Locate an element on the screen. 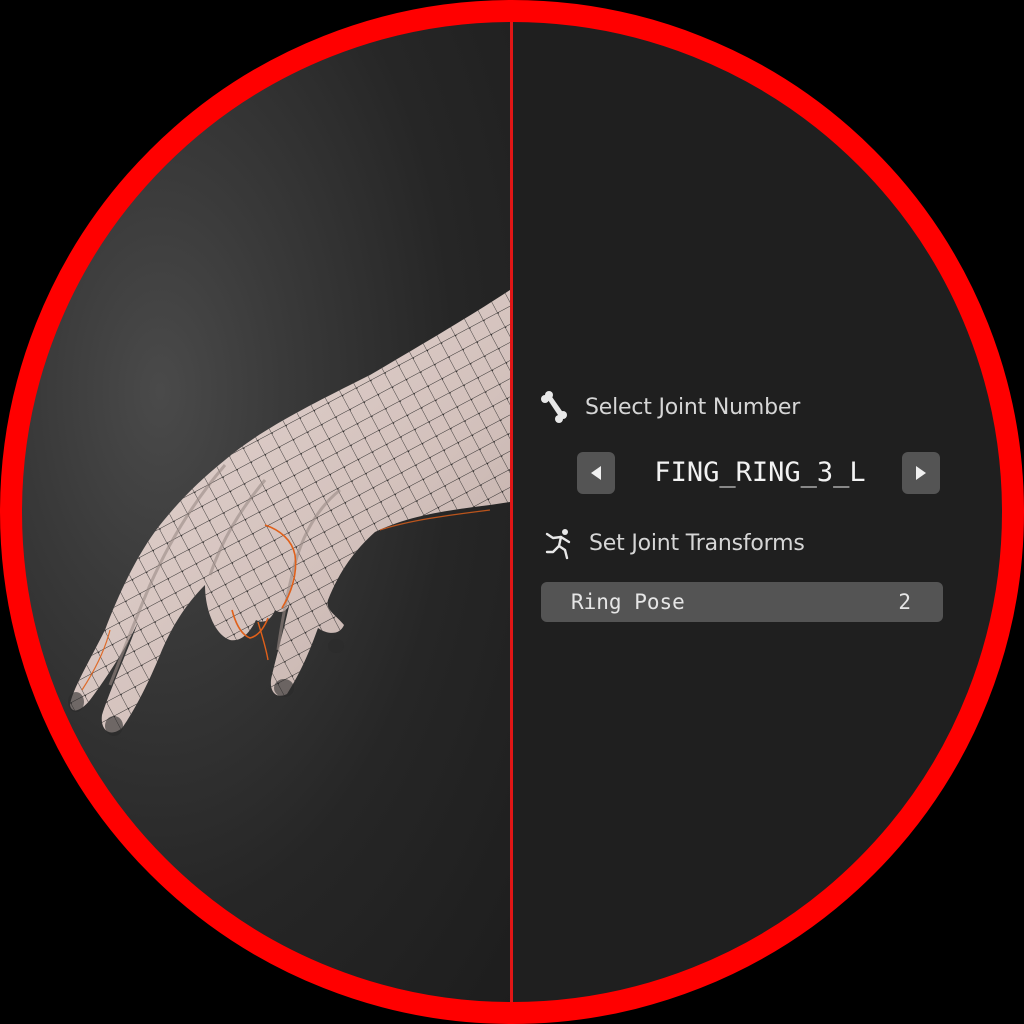  select-joint-title: Select Joint Number is located at coordinates (693, 407).